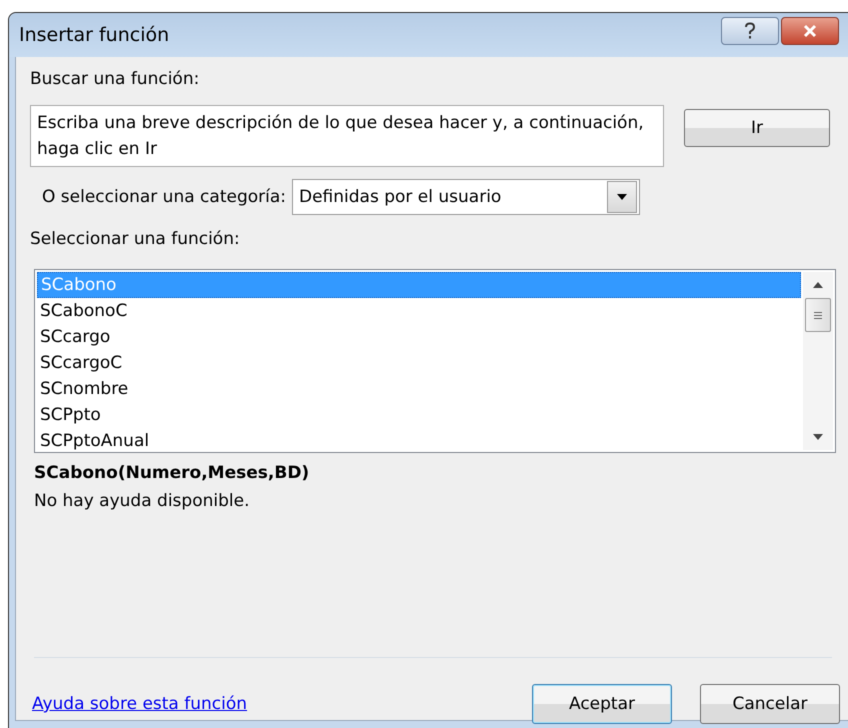 Image resolution: width=848 pixels, height=728 pixels. What do you see at coordinates (818, 285) in the screenshot?
I see `scroll-up-icon` at bounding box center [818, 285].